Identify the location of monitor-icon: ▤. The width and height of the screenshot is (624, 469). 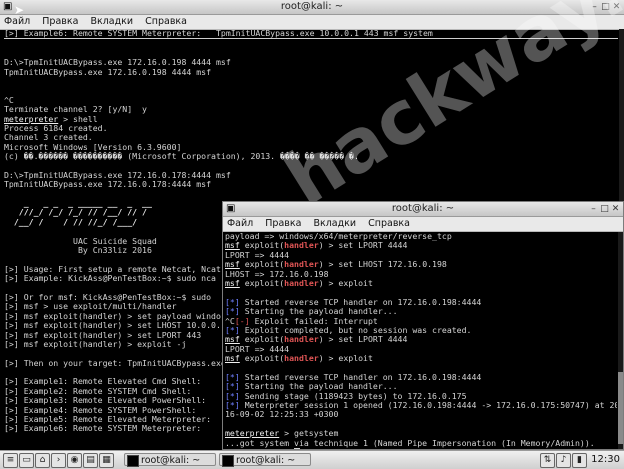
(90, 460).